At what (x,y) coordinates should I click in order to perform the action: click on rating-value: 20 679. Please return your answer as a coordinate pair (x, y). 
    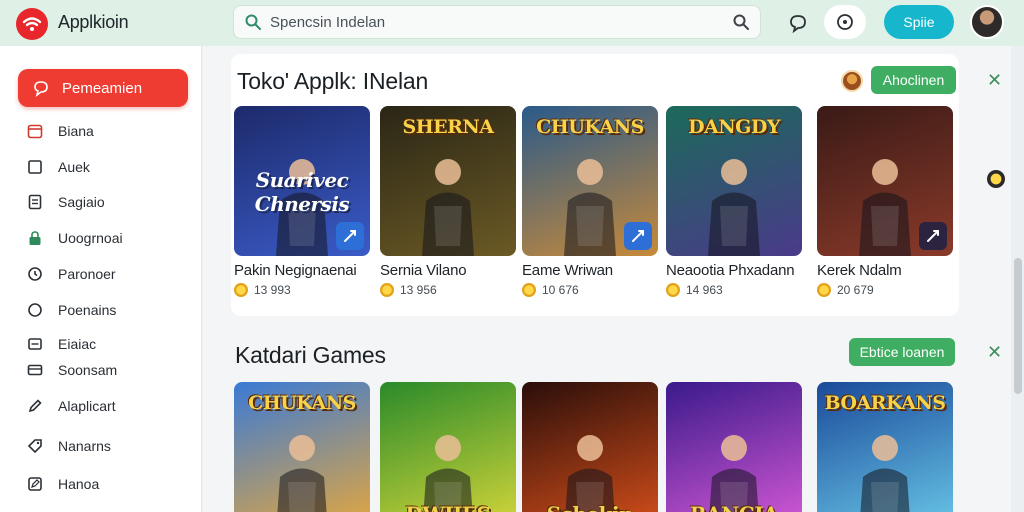
    Looking at the image, I should click on (855, 290).